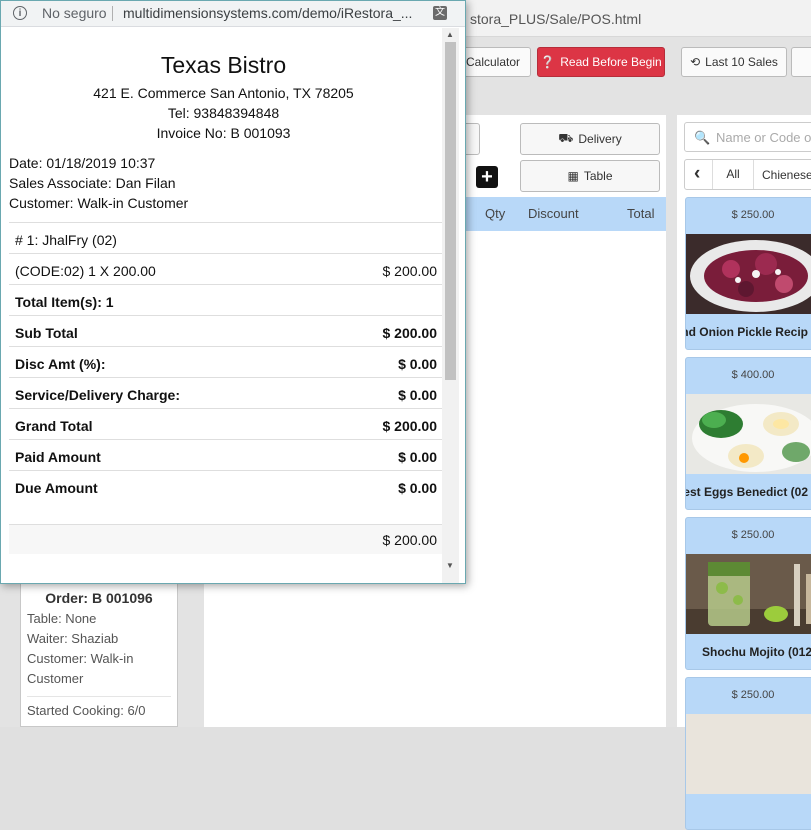  What do you see at coordinates (548, 62) in the screenshot?
I see `question-icon: ❔` at bounding box center [548, 62].